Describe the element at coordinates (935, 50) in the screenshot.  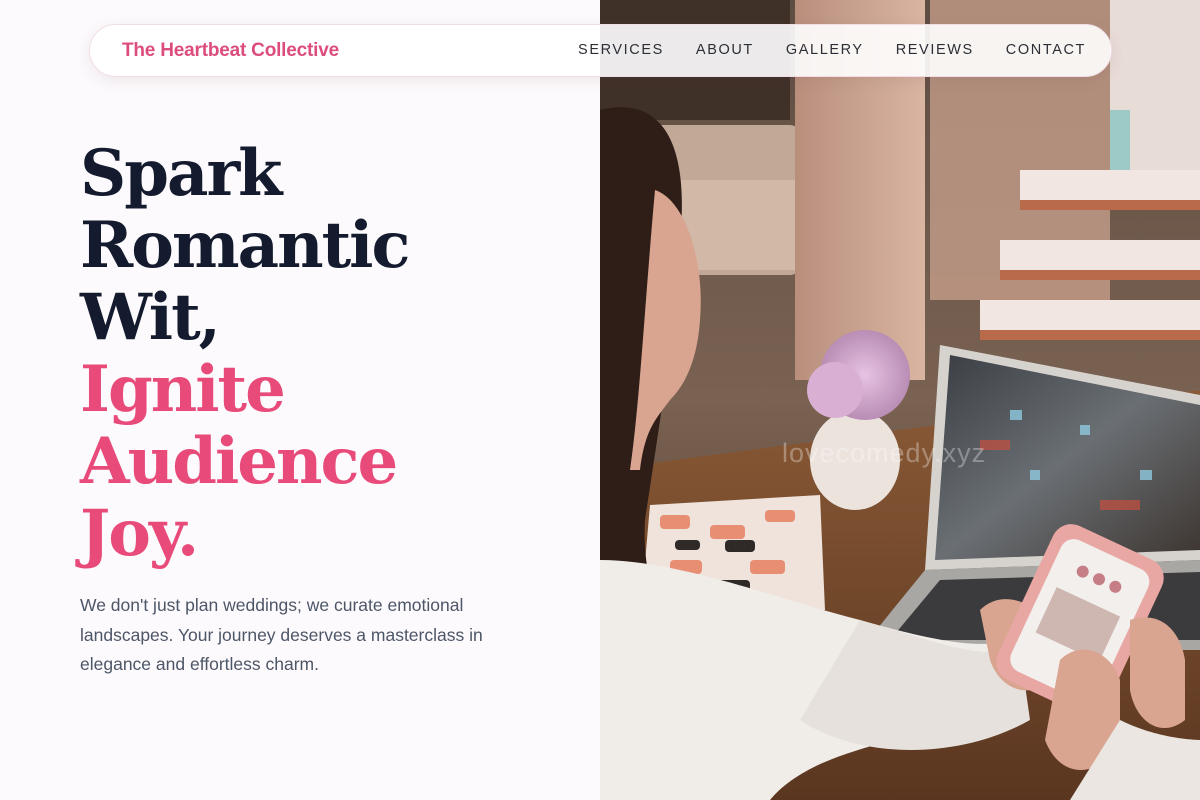
I see `nav-link-reviews: REVIEWS` at that location.